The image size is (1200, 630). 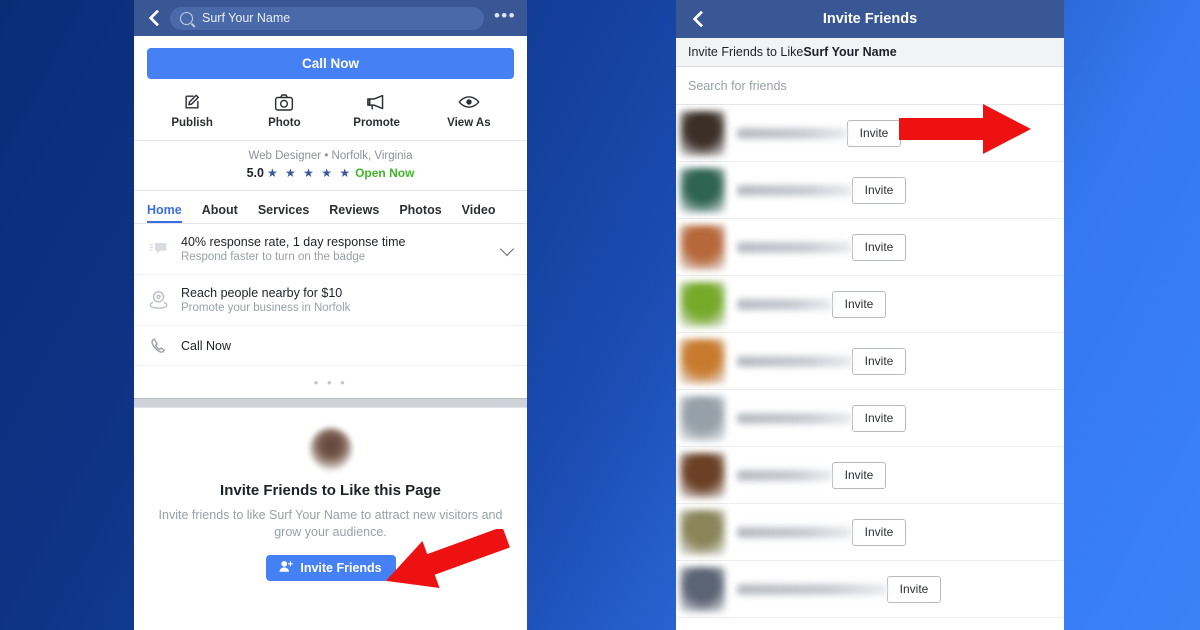 What do you see at coordinates (341, 567) in the screenshot?
I see `invite-friends-button-label: Invite Friends` at bounding box center [341, 567].